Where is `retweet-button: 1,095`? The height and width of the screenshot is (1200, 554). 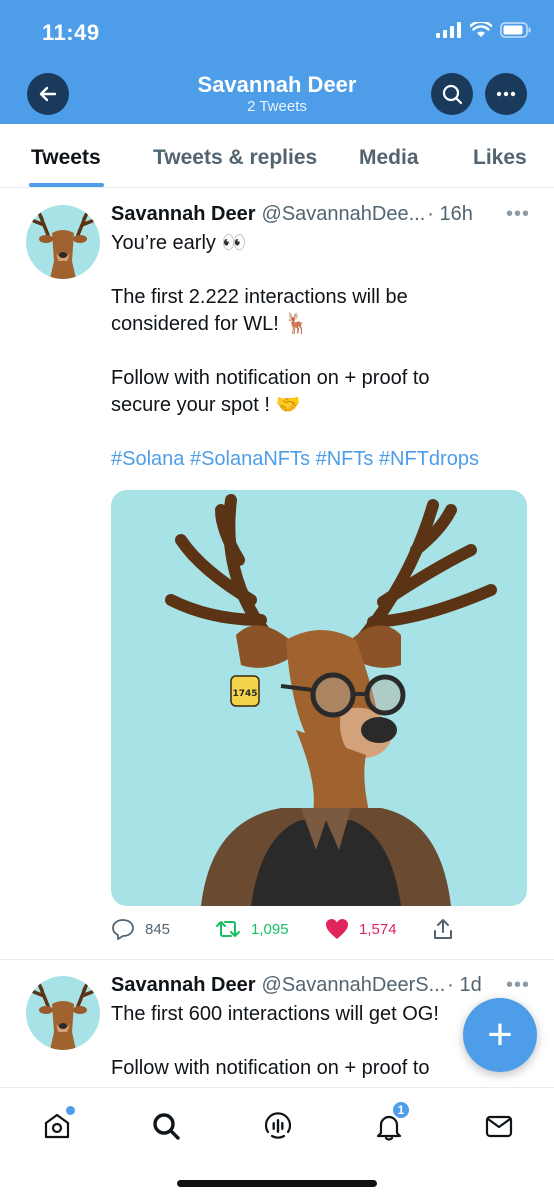
retweet-button: 1,095 is located at coordinates (252, 929).